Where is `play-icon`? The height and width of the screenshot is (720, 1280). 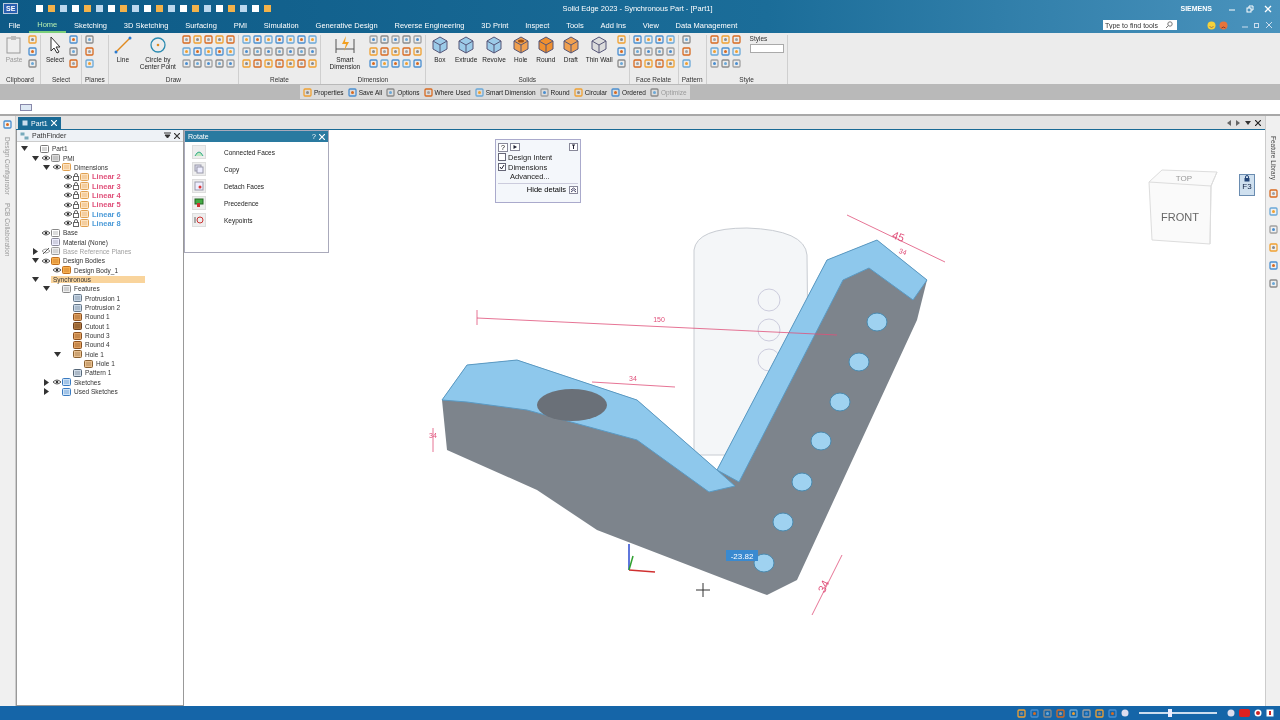
play-icon is located at coordinates (514, 147).